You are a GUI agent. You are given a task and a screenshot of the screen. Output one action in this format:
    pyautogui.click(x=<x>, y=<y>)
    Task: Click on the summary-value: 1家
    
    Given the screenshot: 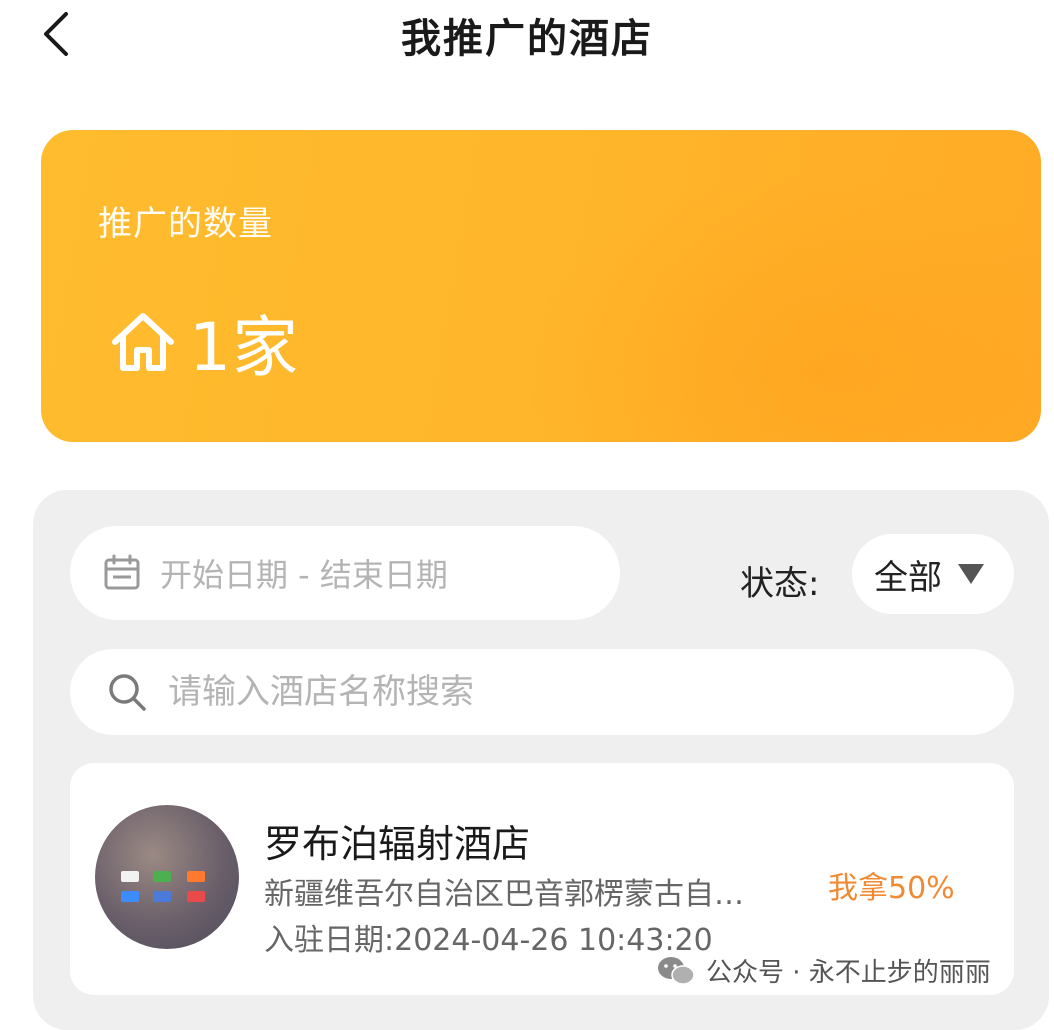 What is the action you would take?
    pyautogui.click(x=244, y=347)
    